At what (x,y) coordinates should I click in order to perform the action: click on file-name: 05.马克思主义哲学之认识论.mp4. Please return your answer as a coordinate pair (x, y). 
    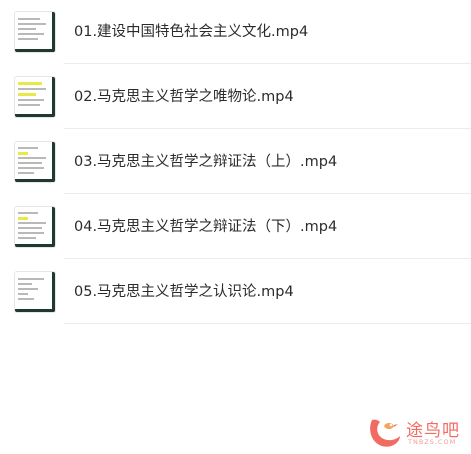
    Looking at the image, I should click on (184, 292).